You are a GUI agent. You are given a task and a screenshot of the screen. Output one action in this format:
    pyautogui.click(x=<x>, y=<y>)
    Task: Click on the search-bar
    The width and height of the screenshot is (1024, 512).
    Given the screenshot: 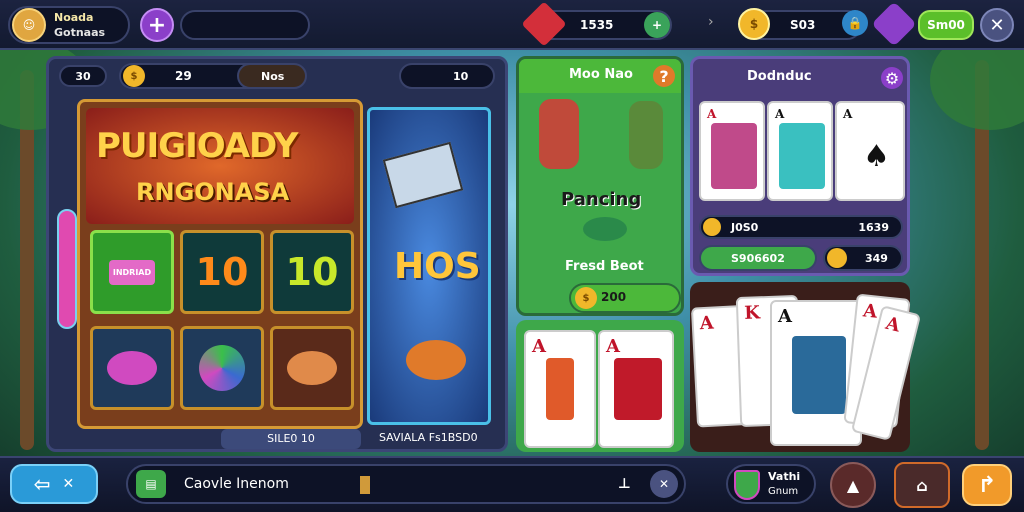 What is the action you would take?
    pyautogui.click(x=245, y=25)
    